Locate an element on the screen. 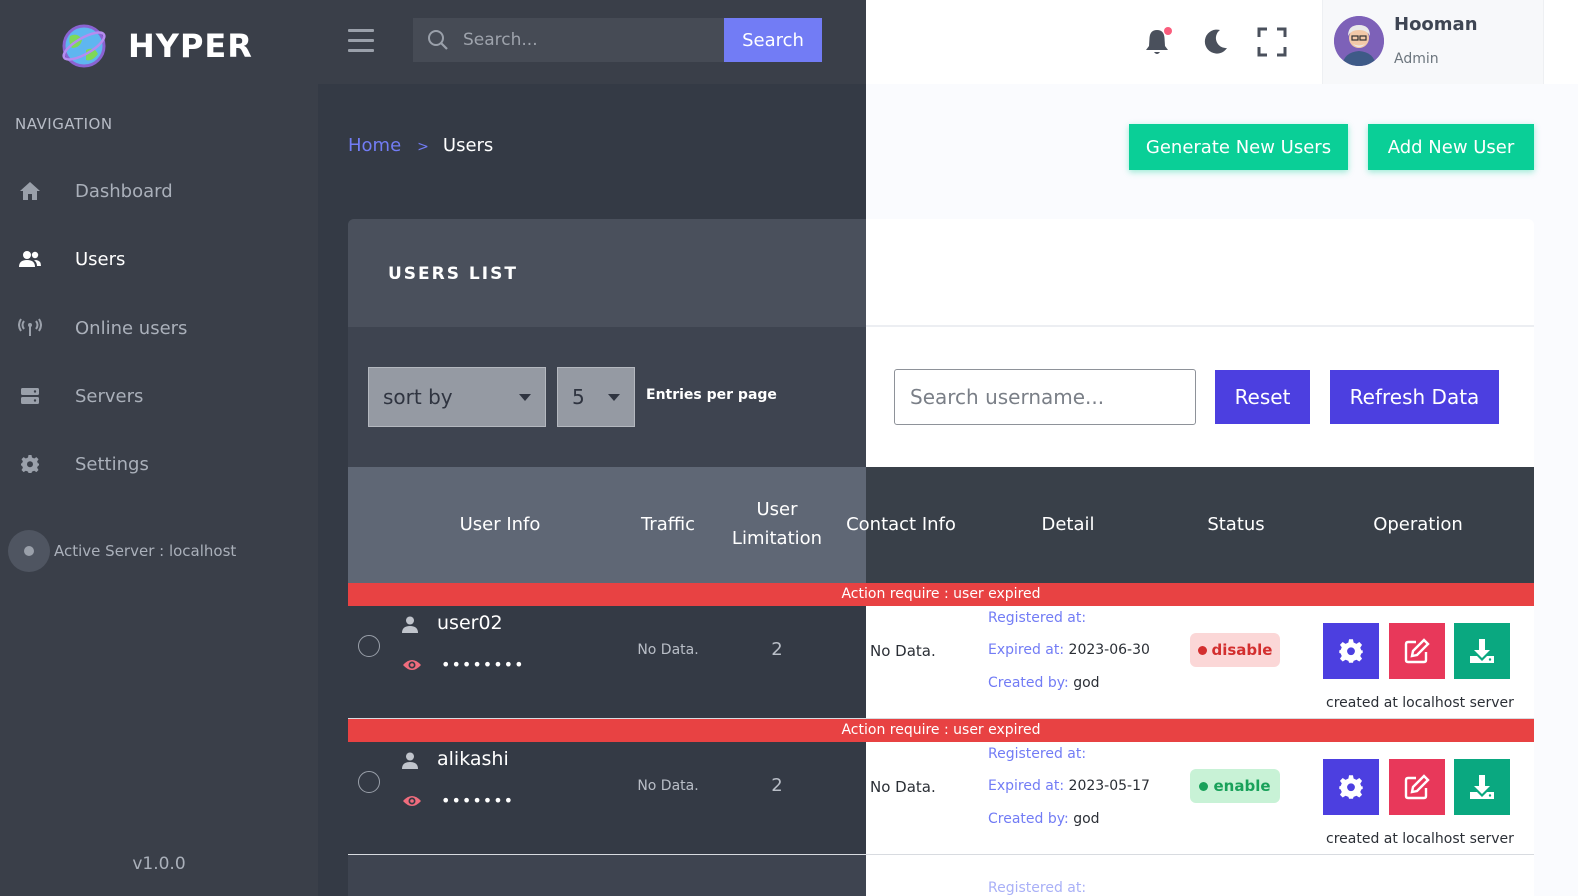 Image resolution: width=1578 pixels, height=896 pixels. nav-heading: NAVIGATION is located at coordinates (64, 124).